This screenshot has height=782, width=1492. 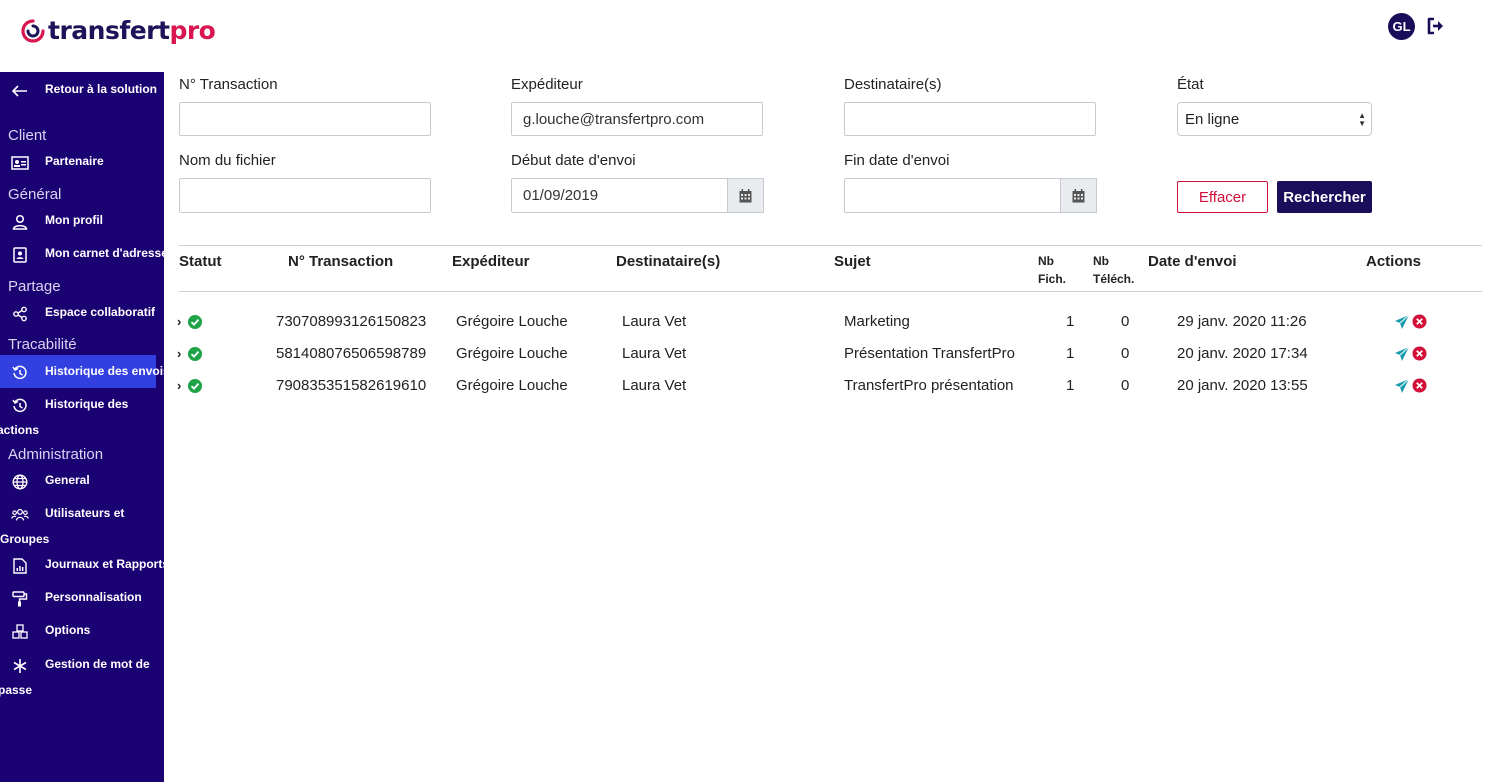 What do you see at coordinates (200, 261) in the screenshot?
I see `col-header-statut: Statut` at bounding box center [200, 261].